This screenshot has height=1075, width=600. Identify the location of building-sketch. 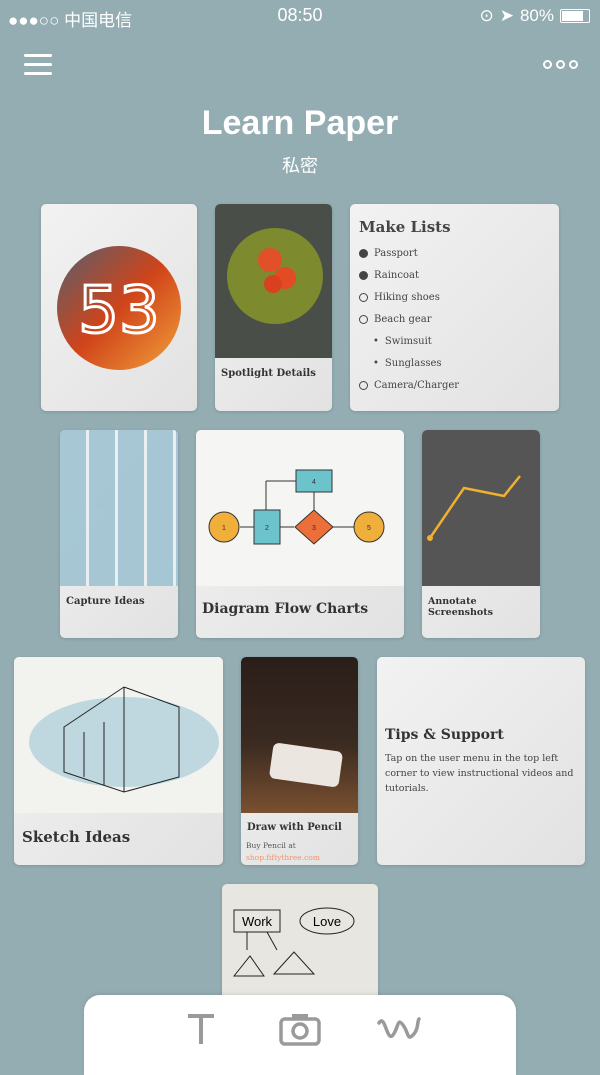
(118, 735).